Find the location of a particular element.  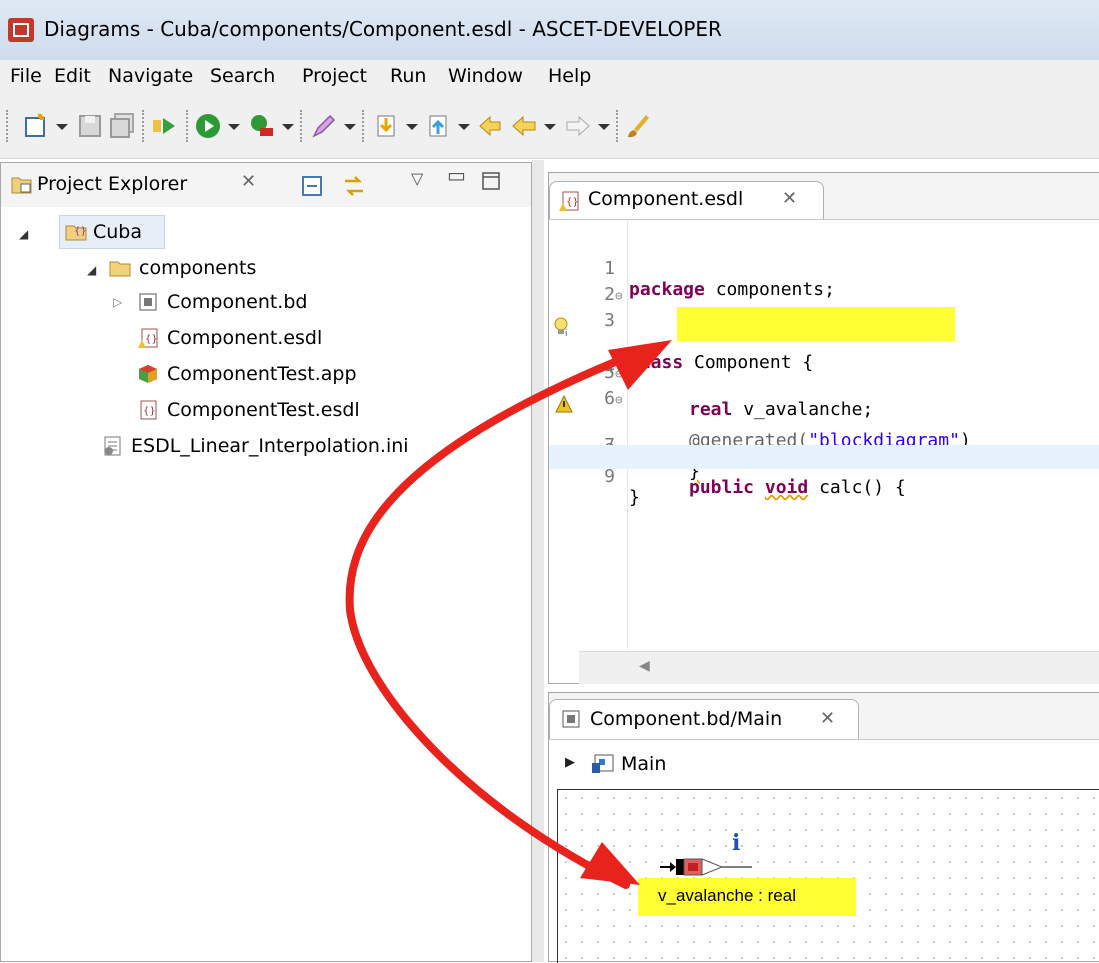

breadcrumb-main: Main is located at coordinates (643, 764).